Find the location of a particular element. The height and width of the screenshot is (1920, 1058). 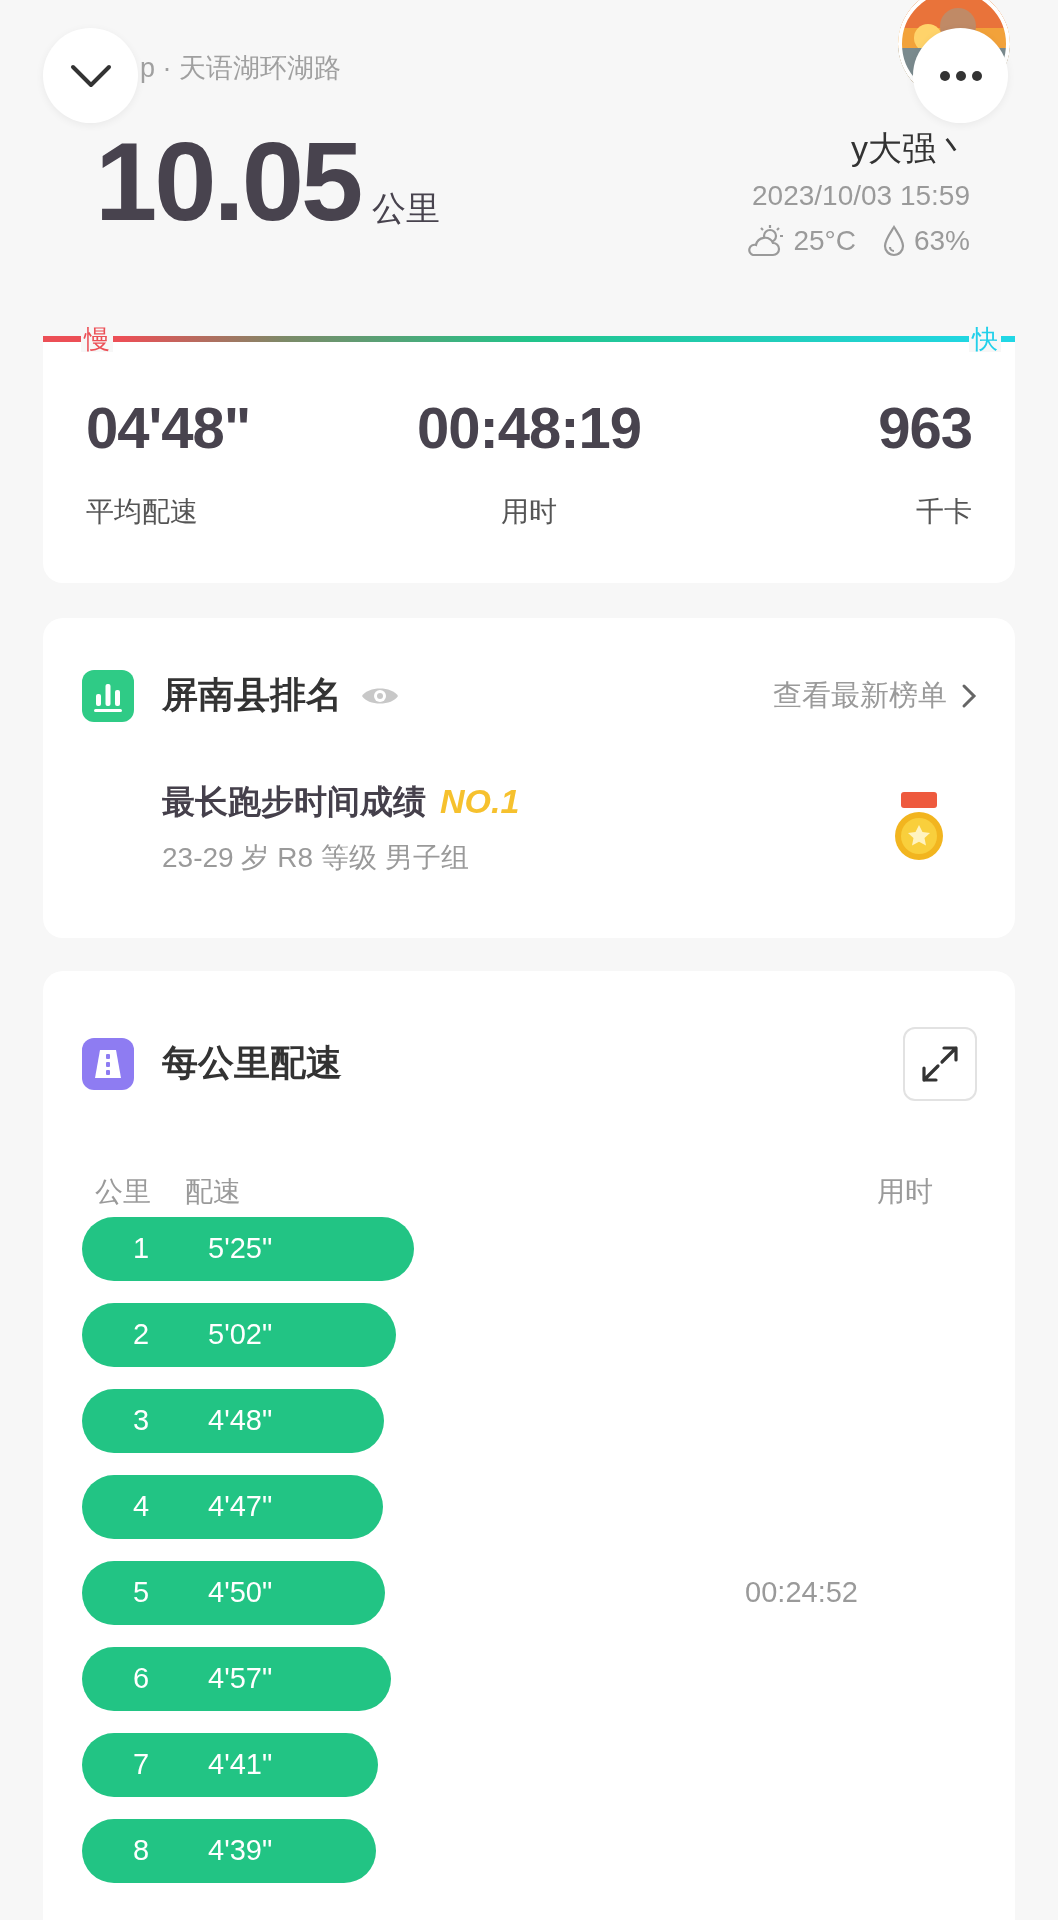

fast-label: 快 is located at coordinates (985, 339).